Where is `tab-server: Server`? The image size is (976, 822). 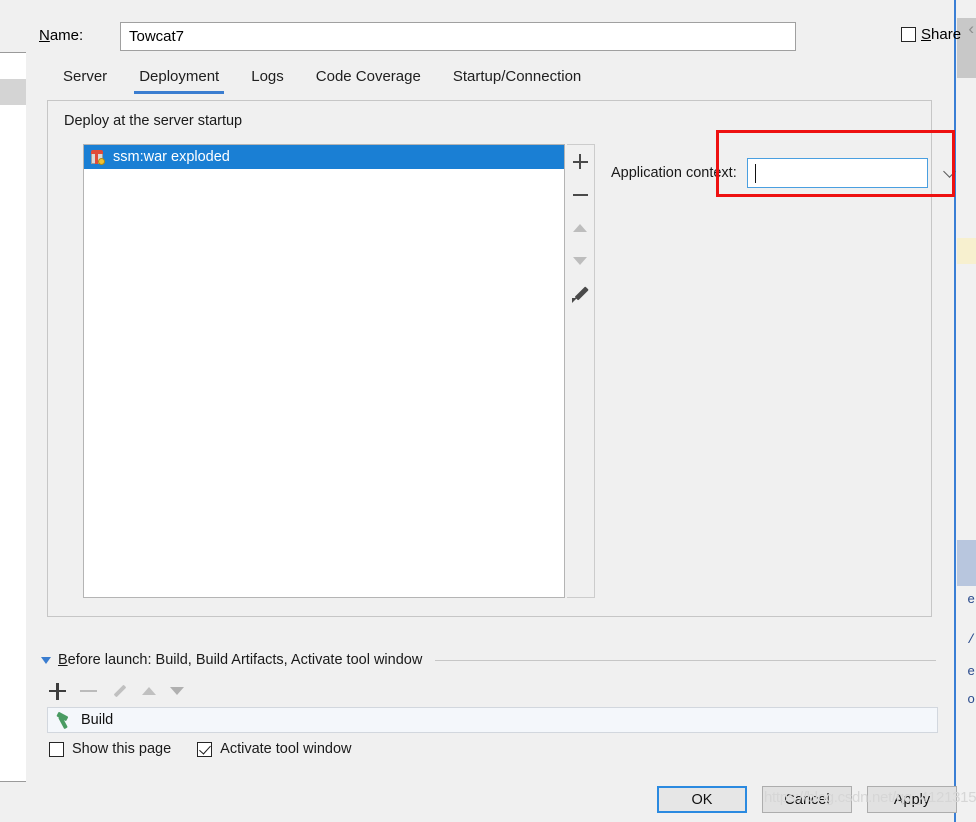 tab-server: Server is located at coordinates (85, 80).